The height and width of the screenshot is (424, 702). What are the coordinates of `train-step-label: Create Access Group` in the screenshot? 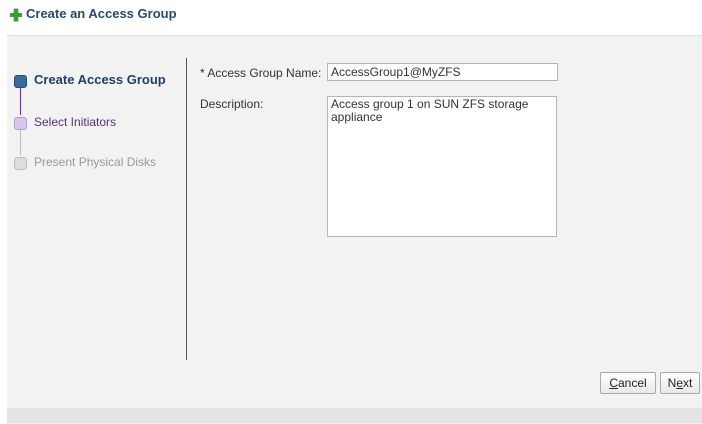 It's located at (100, 79).